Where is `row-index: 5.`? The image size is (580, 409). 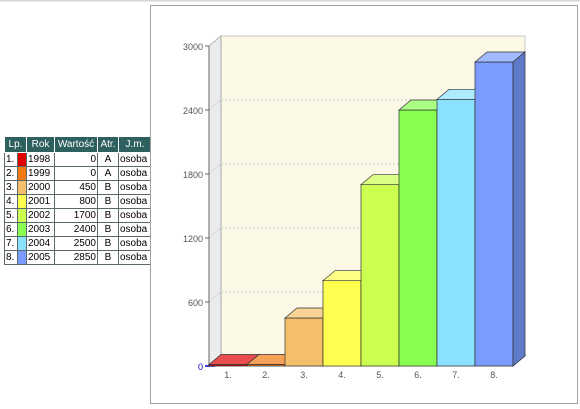
row-index: 5. is located at coordinates (11, 215).